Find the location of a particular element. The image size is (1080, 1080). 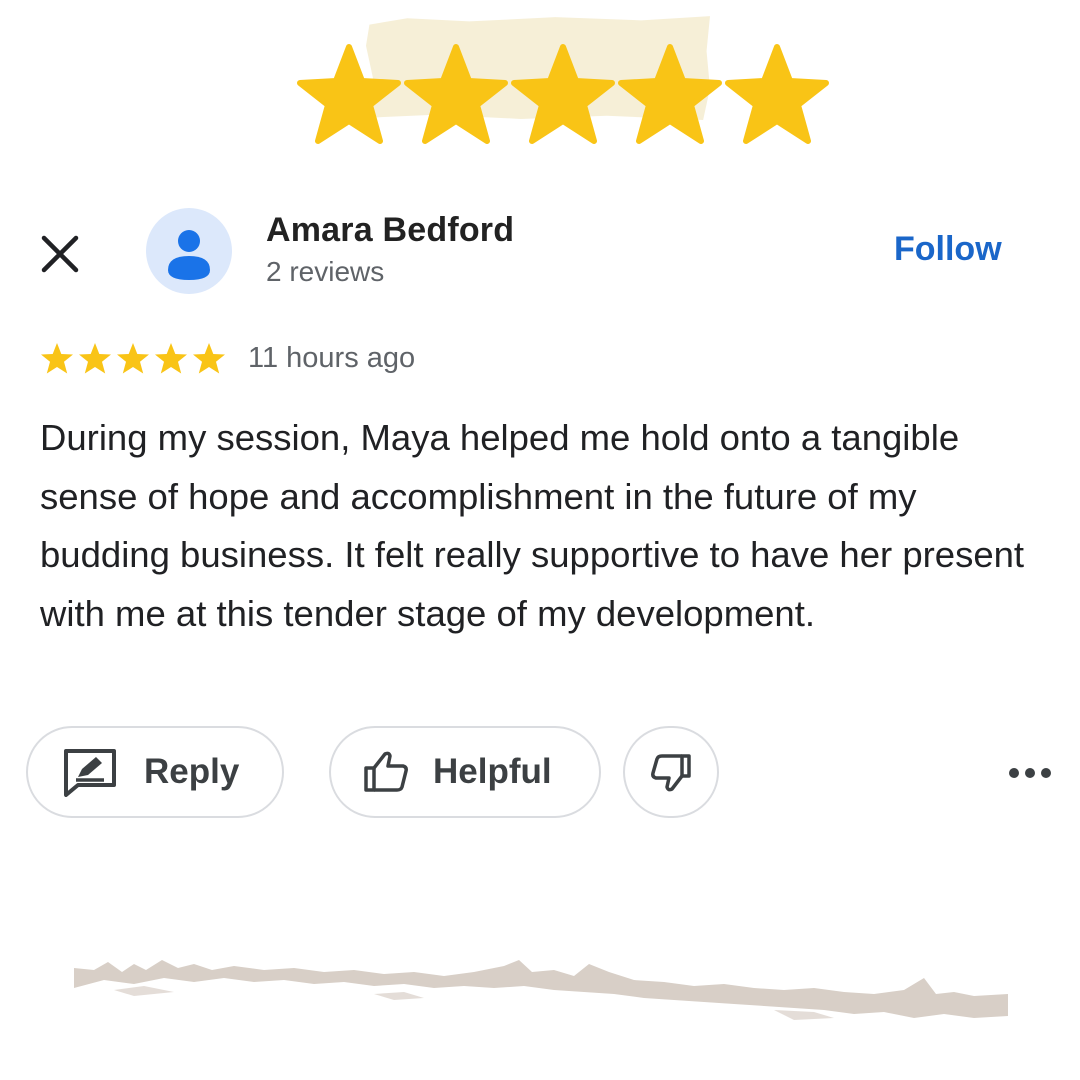

avatar is located at coordinates (189, 251).